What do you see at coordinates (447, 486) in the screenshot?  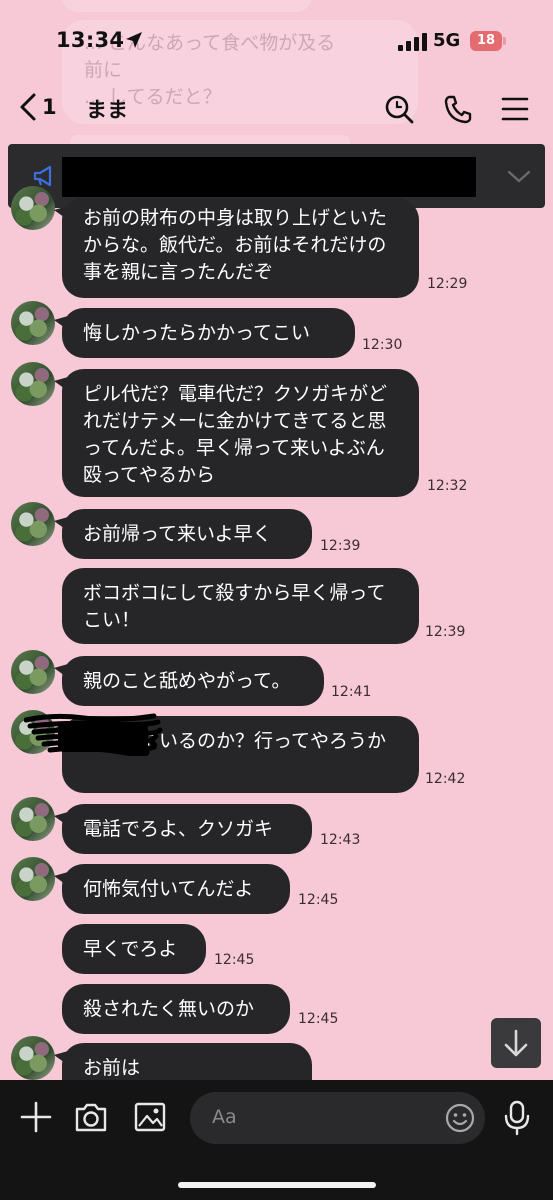 I see `message-time: 12:32` at bounding box center [447, 486].